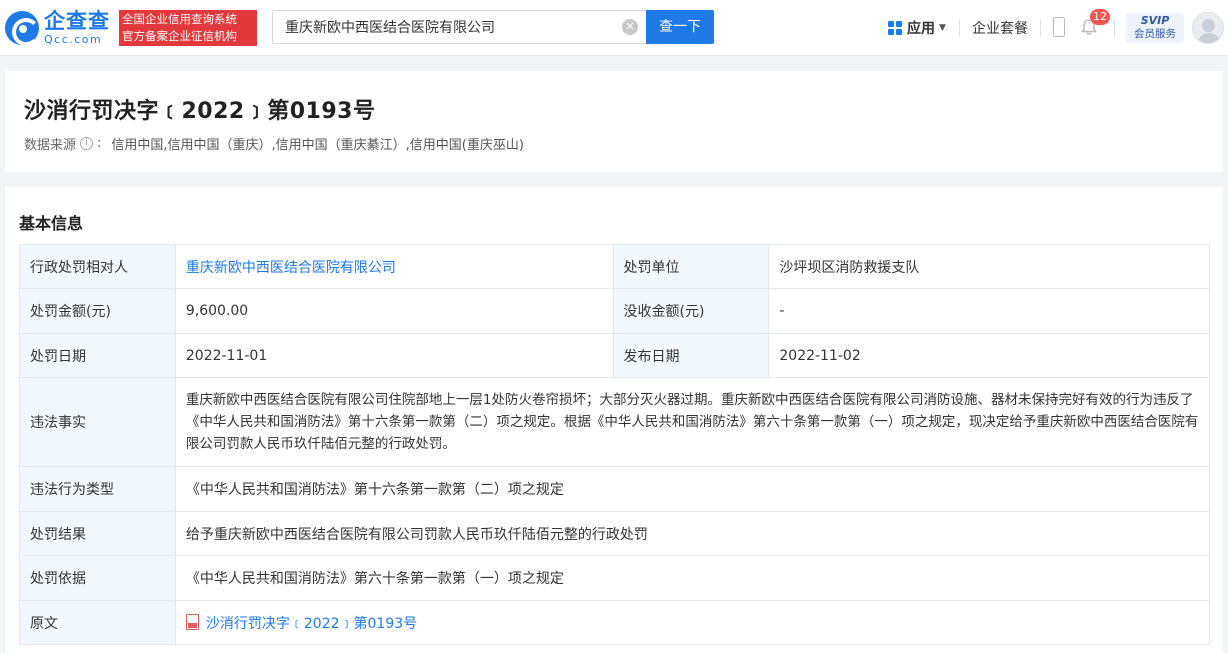 The height and width of the screenshot is (653, 1228). I want to click on page-title: 沙消行罚决字﹝2022﹞第0193号, so click(200, 111).